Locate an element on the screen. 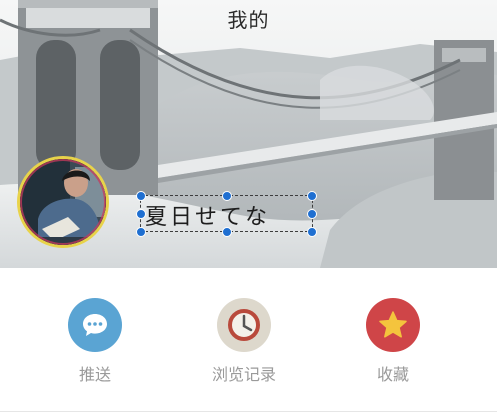 This screenshot has height=412, width=497. resize-handle-right is located at coordinates (312, 214).